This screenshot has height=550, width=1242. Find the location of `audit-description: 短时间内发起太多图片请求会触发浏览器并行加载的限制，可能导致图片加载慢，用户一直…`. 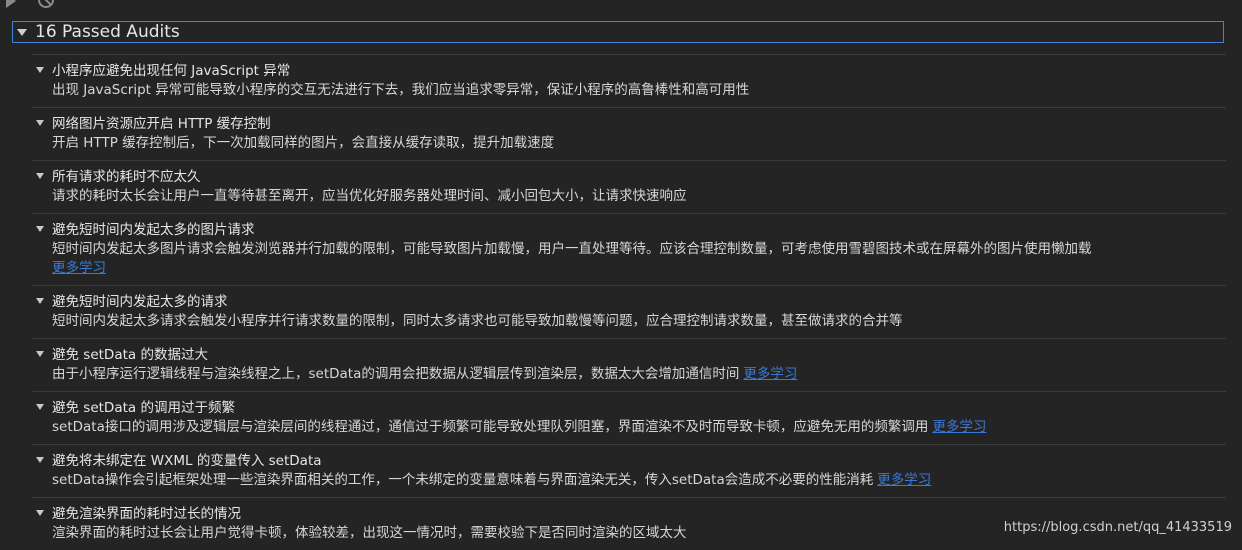

audit-description: 短时间内发起太多图片请求会触发浏览器并行加载的限制，可能导致图片加载慢，用户一直… is located at coordinates (639, 259).